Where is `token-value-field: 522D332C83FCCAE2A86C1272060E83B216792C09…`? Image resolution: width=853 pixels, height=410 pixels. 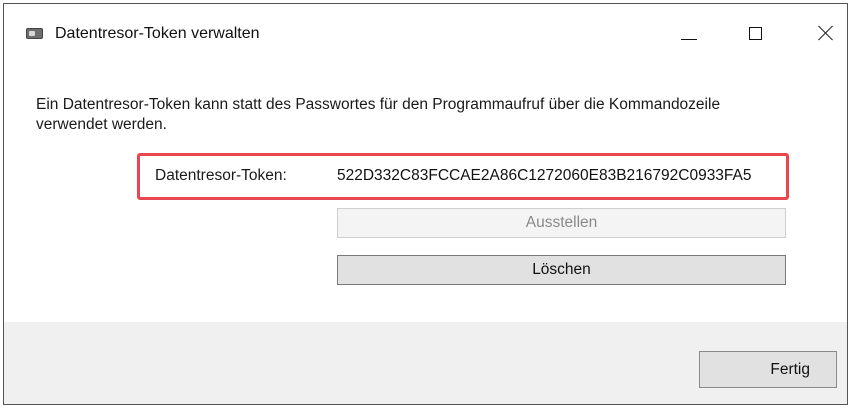
token-value-field: 522D332C83FCCAE2A86C1272060E83B216792C09… is located at coordinates (560, 176).